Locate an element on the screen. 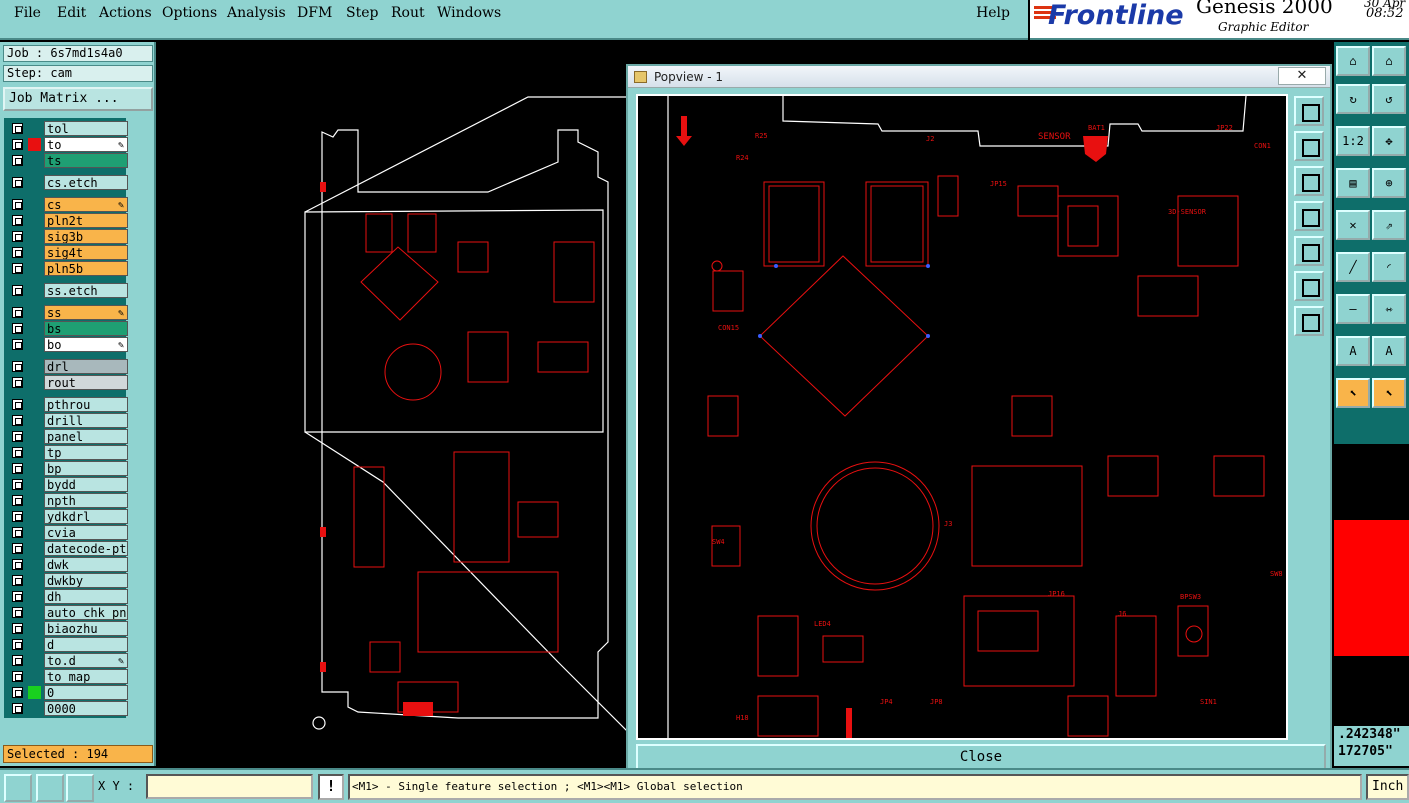 The image size is (1409, 803). layer-row: cs.etch is located at coordinates (68, 182).